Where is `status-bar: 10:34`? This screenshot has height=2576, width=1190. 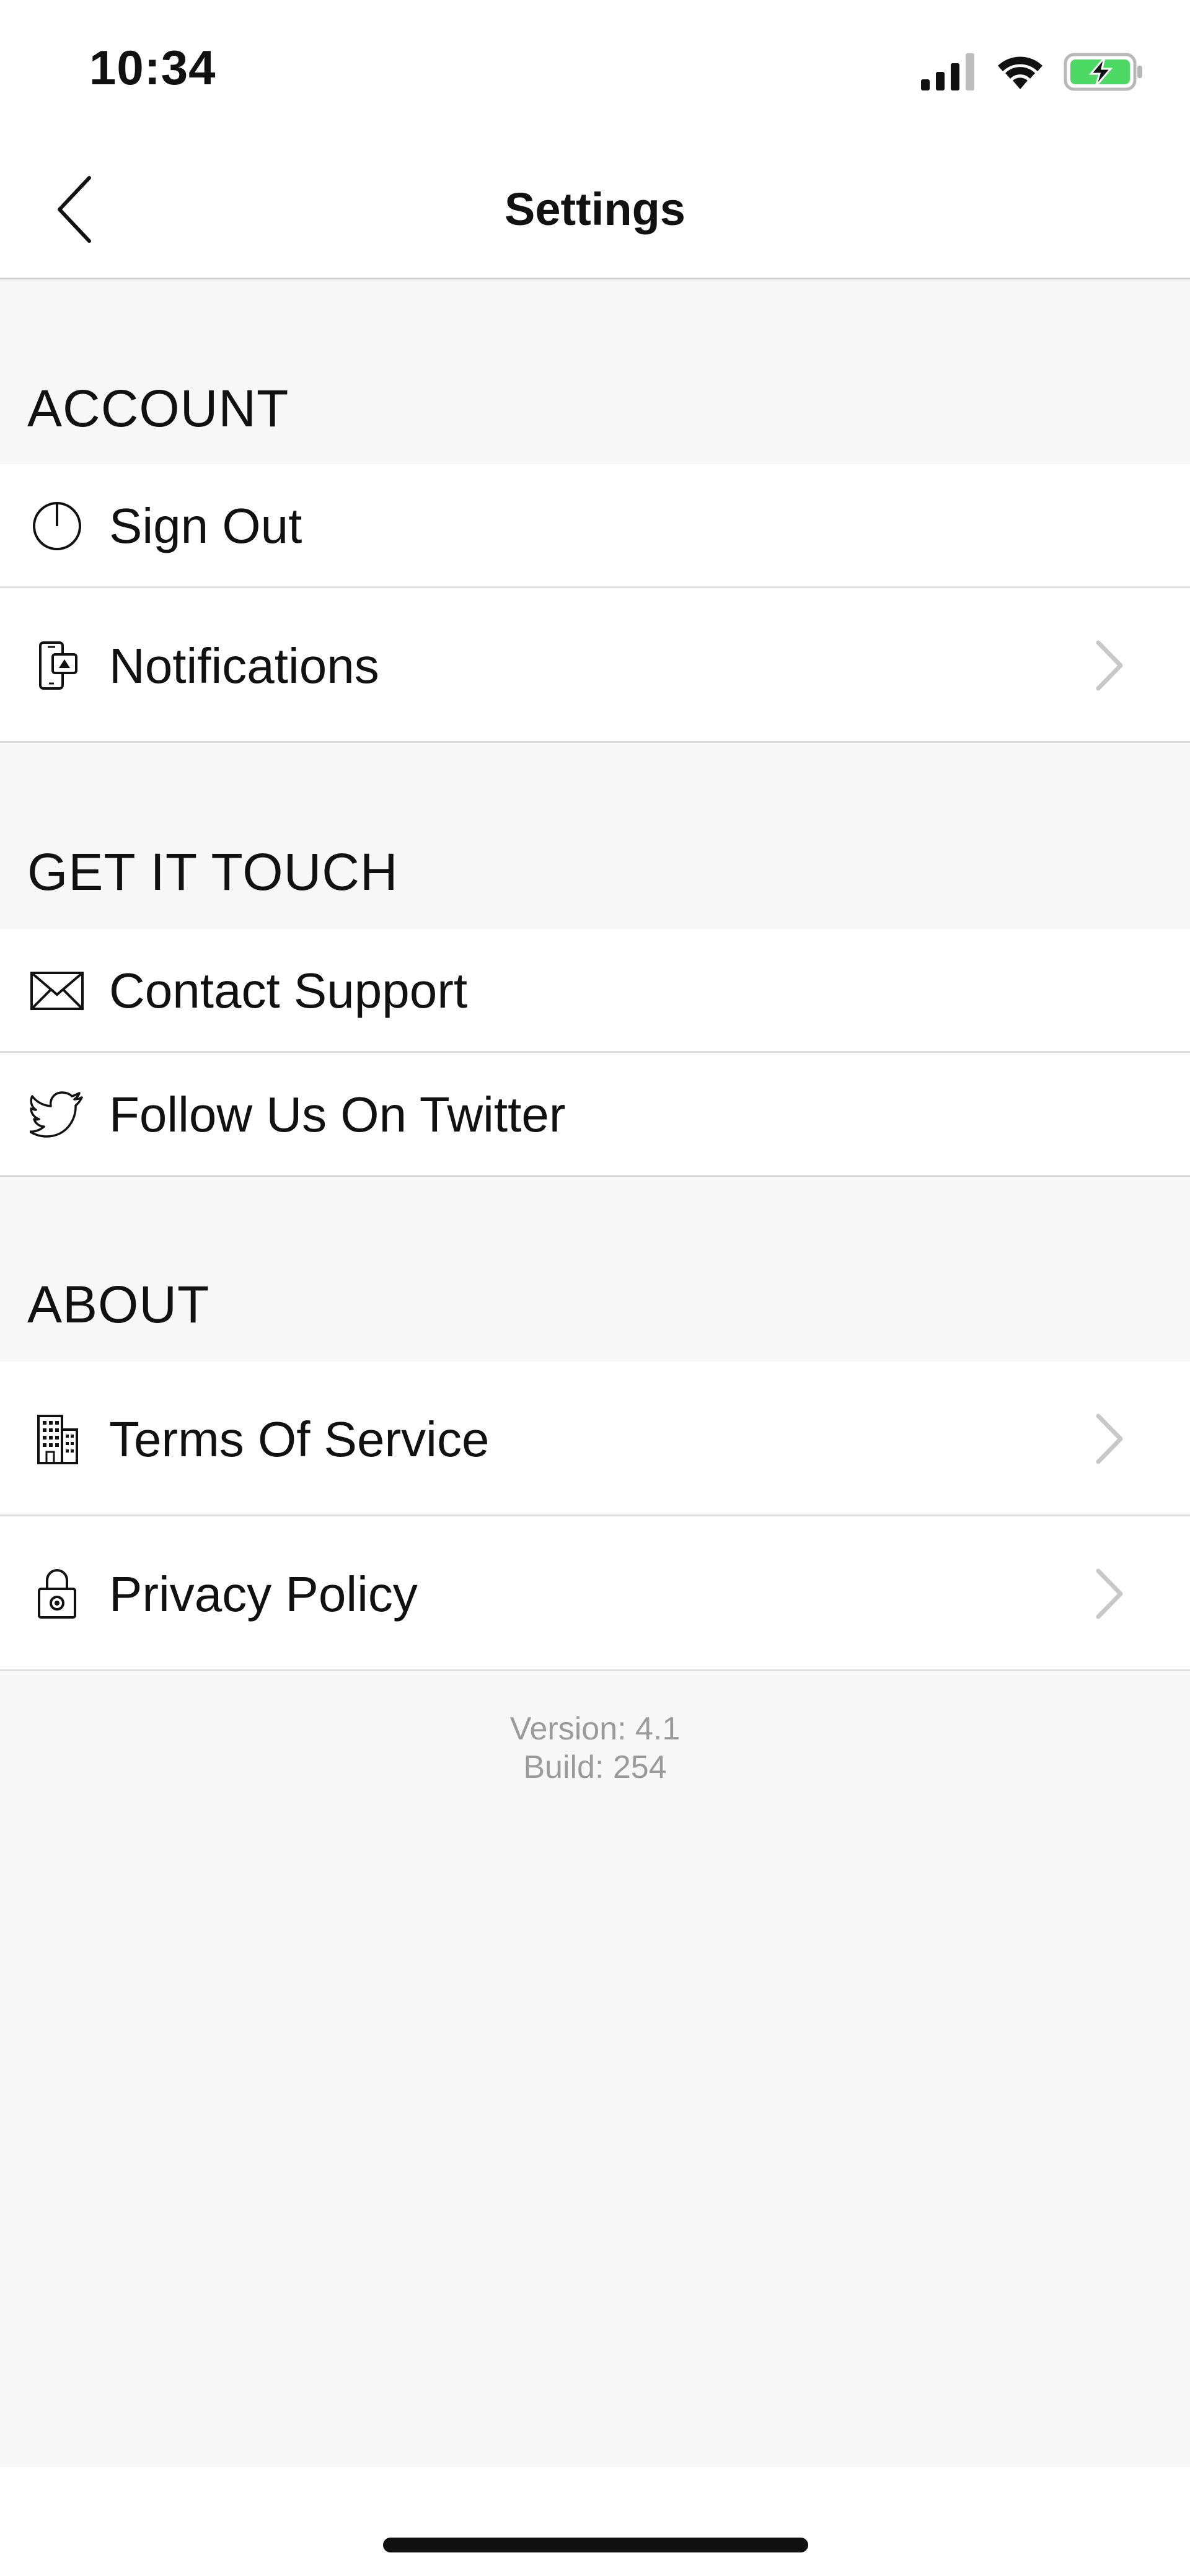
status-bar: 10:34 is located at coordinates (595, 70).